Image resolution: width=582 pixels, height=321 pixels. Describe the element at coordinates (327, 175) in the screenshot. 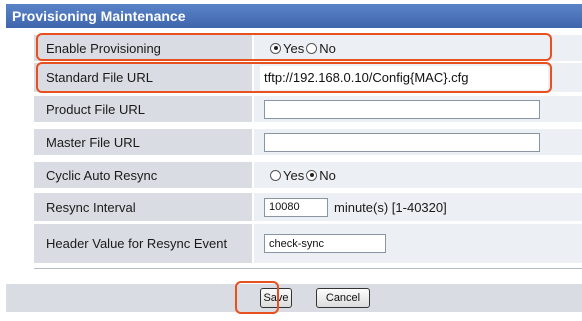

I see `cyclic-auto-resync-no-label: No` at that location.